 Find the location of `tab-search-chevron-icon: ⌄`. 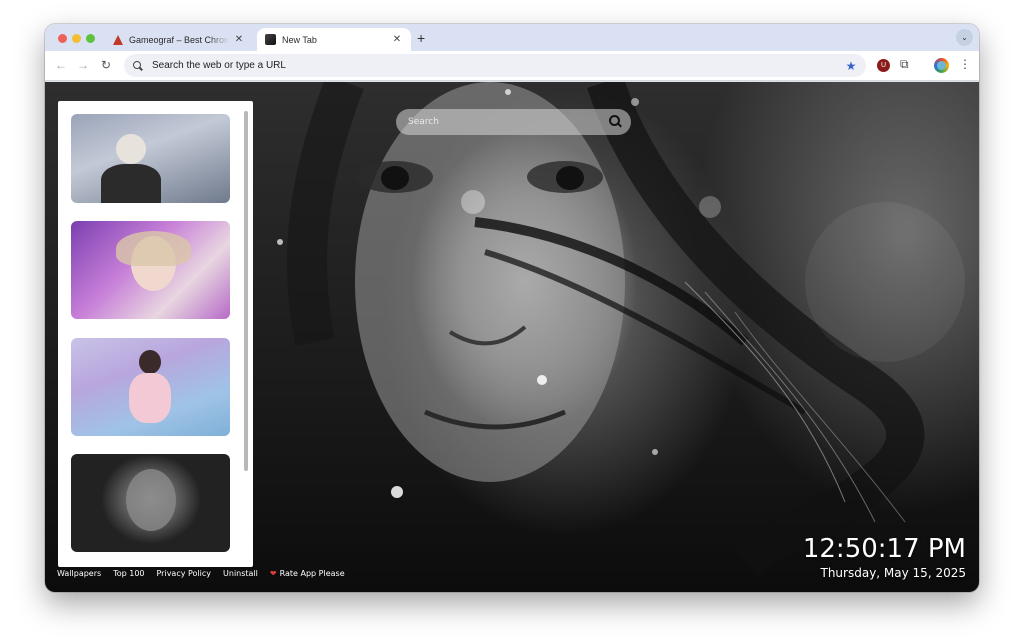

tab-search-chevron-icon: ⌄ is located at coordinates (964, 37).